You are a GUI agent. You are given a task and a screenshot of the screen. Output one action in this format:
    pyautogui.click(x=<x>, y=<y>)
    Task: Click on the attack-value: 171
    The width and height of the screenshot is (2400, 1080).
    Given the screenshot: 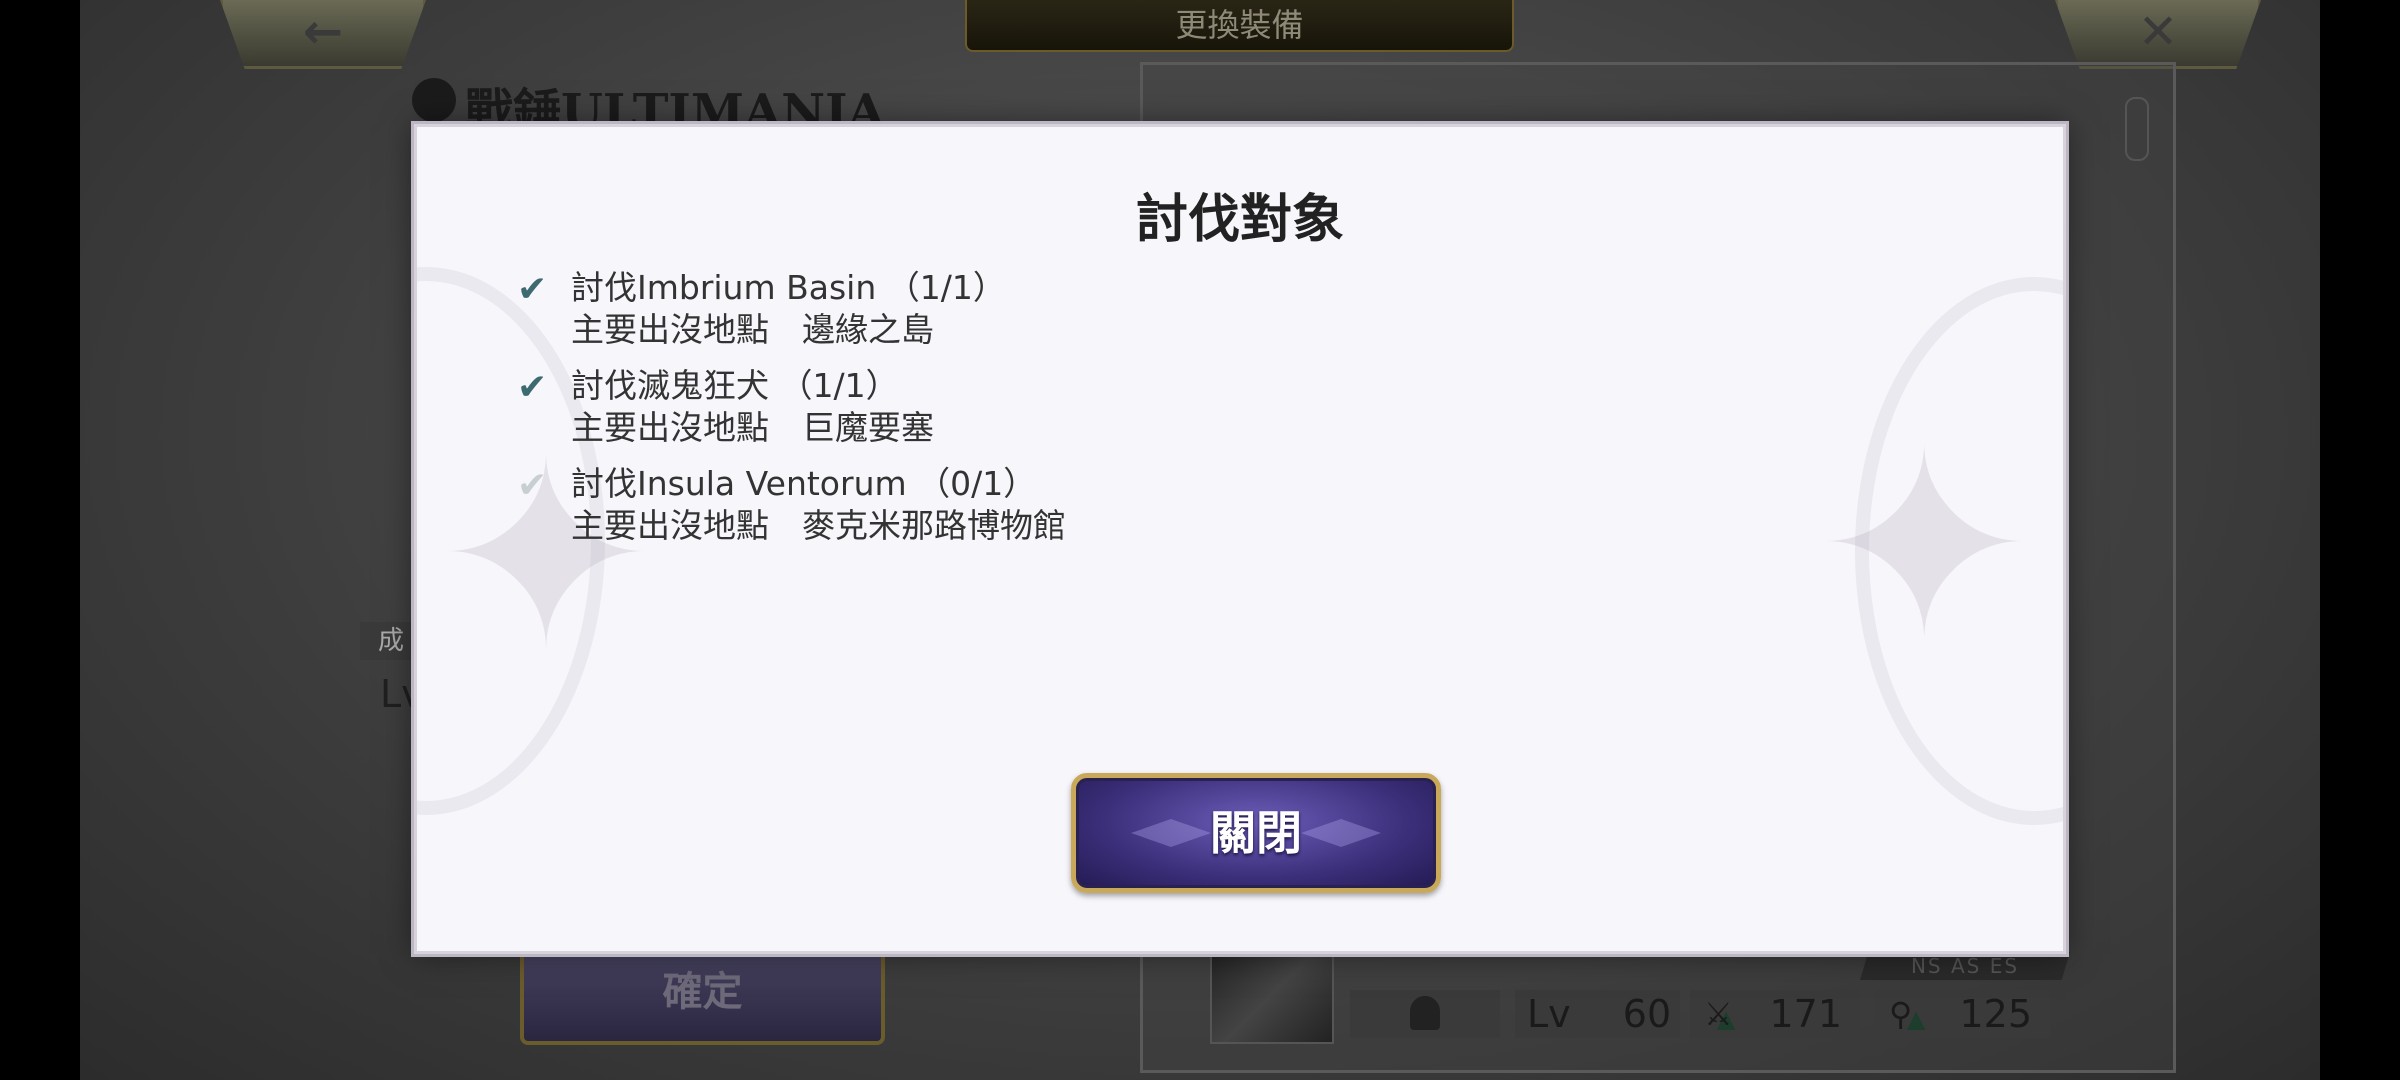 What is the action you would take?
    pyautogui.click(x=1805, y=1014)
    